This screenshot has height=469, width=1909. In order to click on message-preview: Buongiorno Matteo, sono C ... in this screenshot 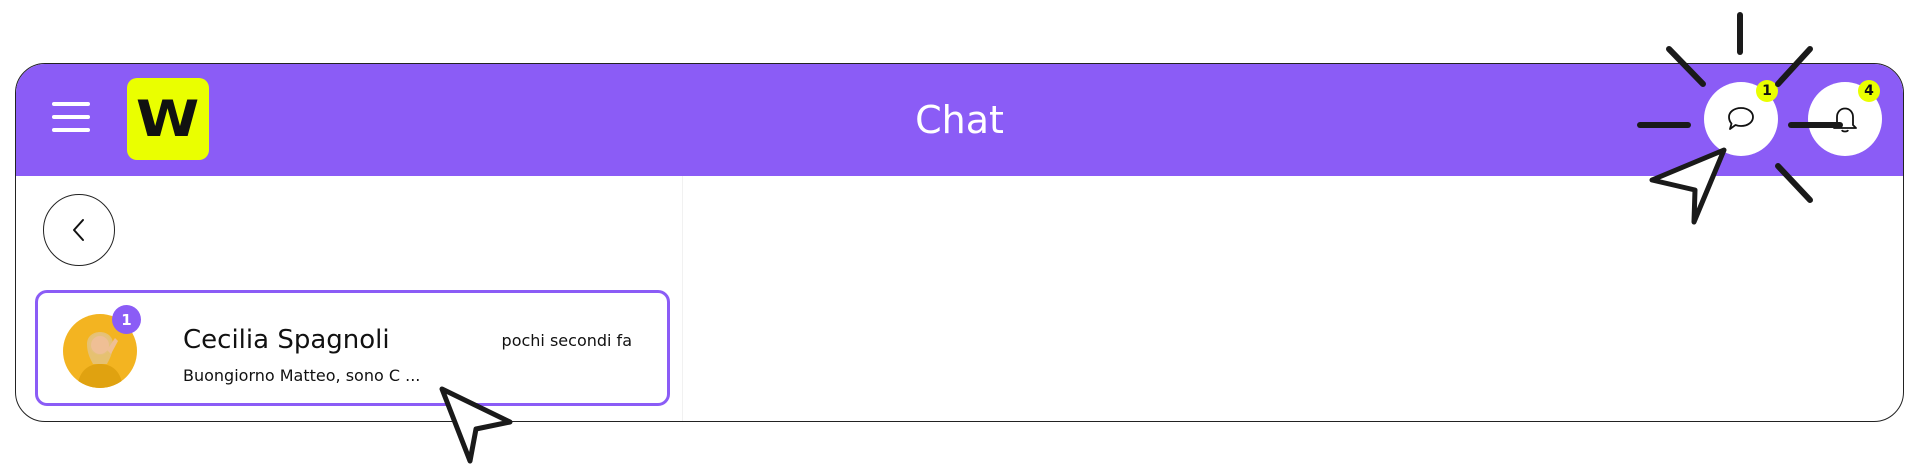, I will do `click(302, 375)`.